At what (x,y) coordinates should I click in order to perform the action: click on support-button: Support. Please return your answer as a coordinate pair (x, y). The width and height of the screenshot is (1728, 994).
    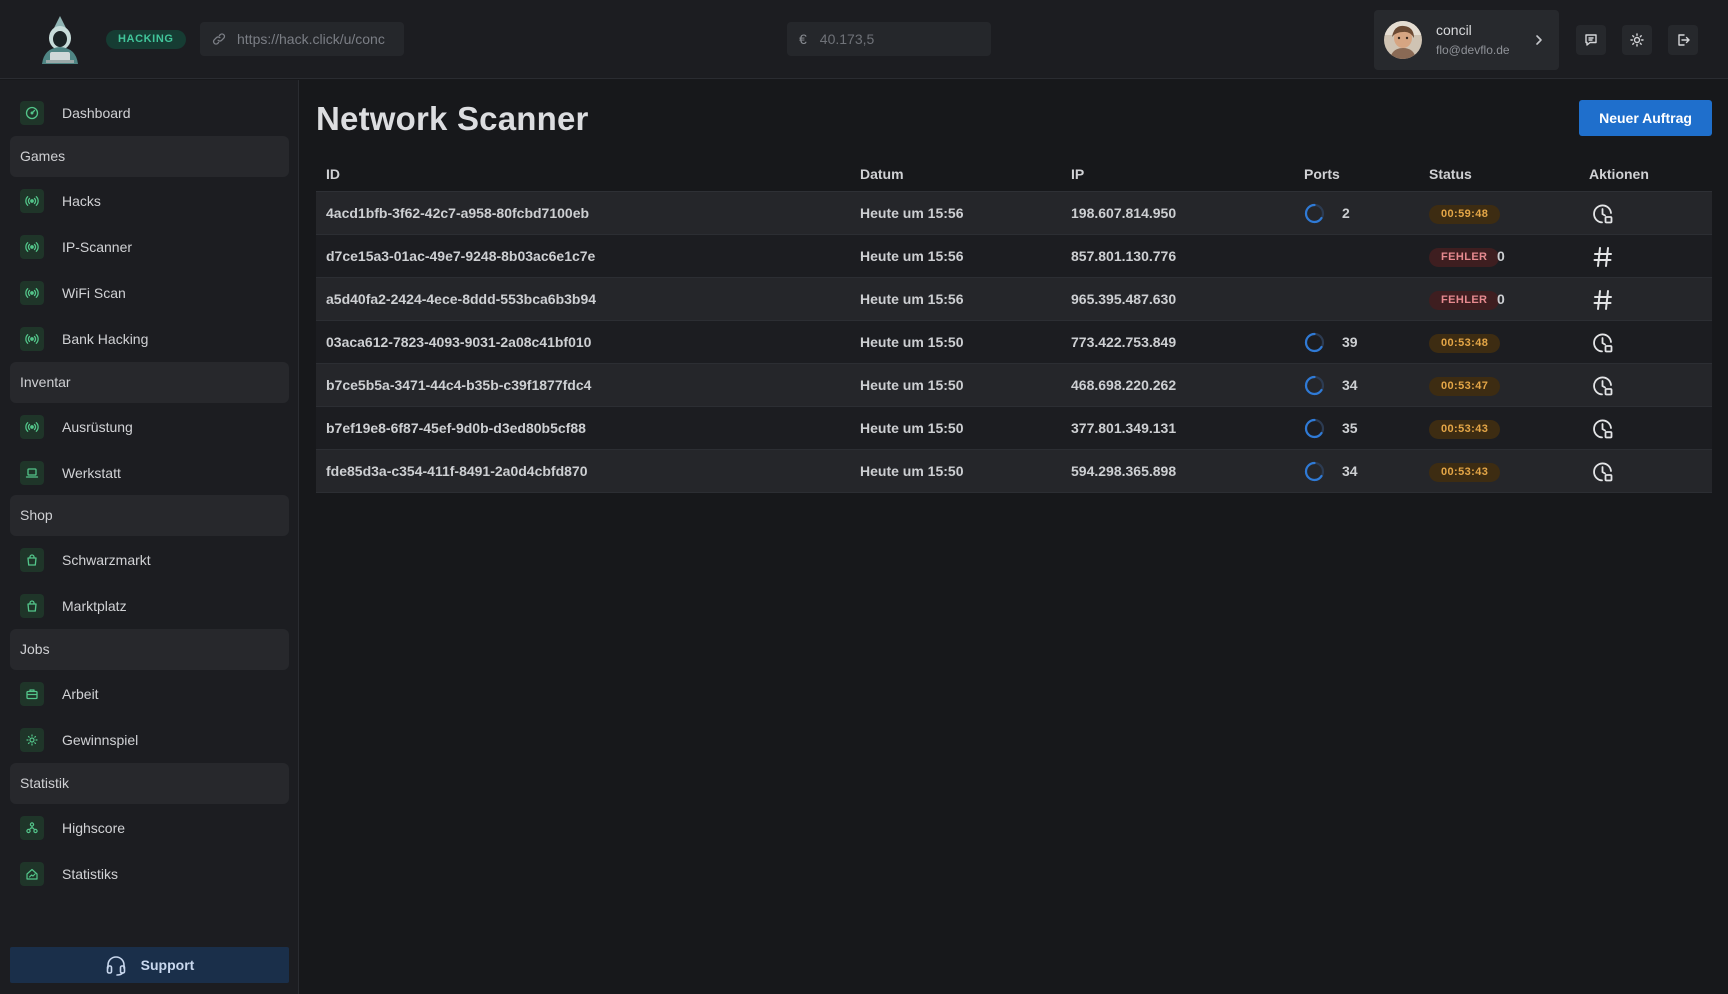
    Looking at the image, I should click on (149, 965).